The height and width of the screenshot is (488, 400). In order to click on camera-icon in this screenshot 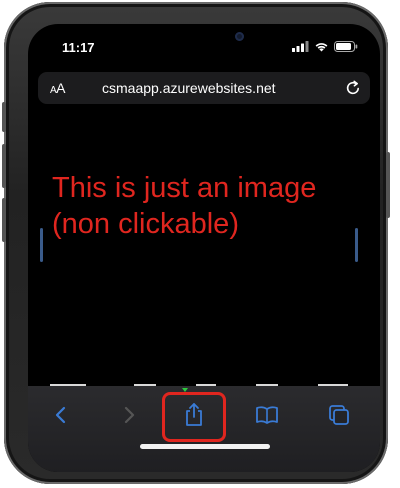, I will do `click(239, 36)`.